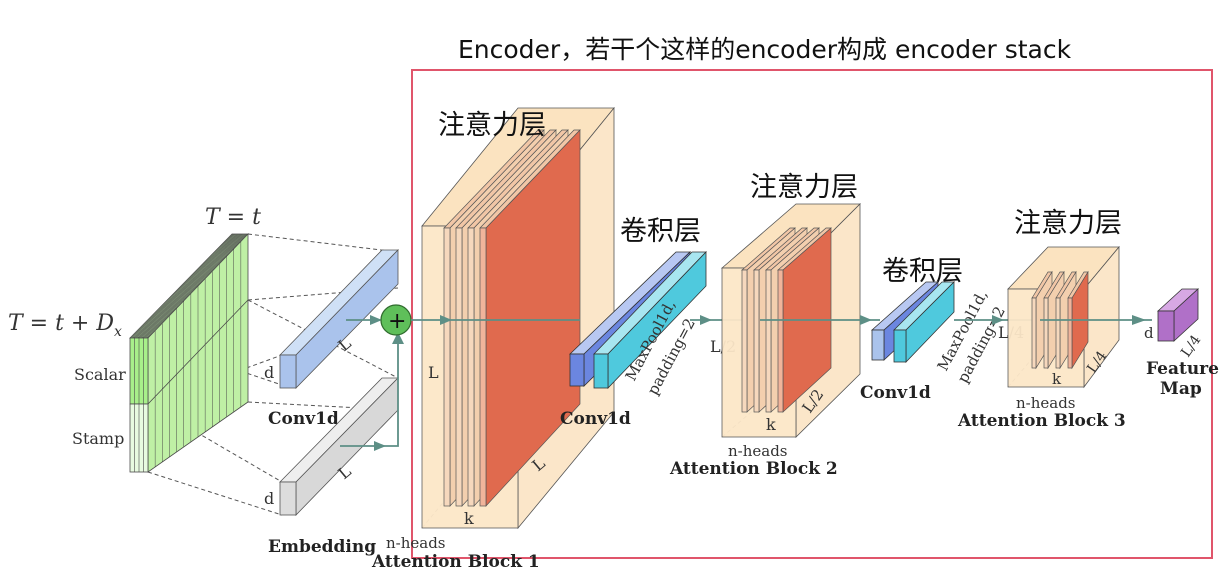  What do you see at coordinates (771, 424) in the screenshot?
I see `block2-k: k` at bounding box center [771, 424].